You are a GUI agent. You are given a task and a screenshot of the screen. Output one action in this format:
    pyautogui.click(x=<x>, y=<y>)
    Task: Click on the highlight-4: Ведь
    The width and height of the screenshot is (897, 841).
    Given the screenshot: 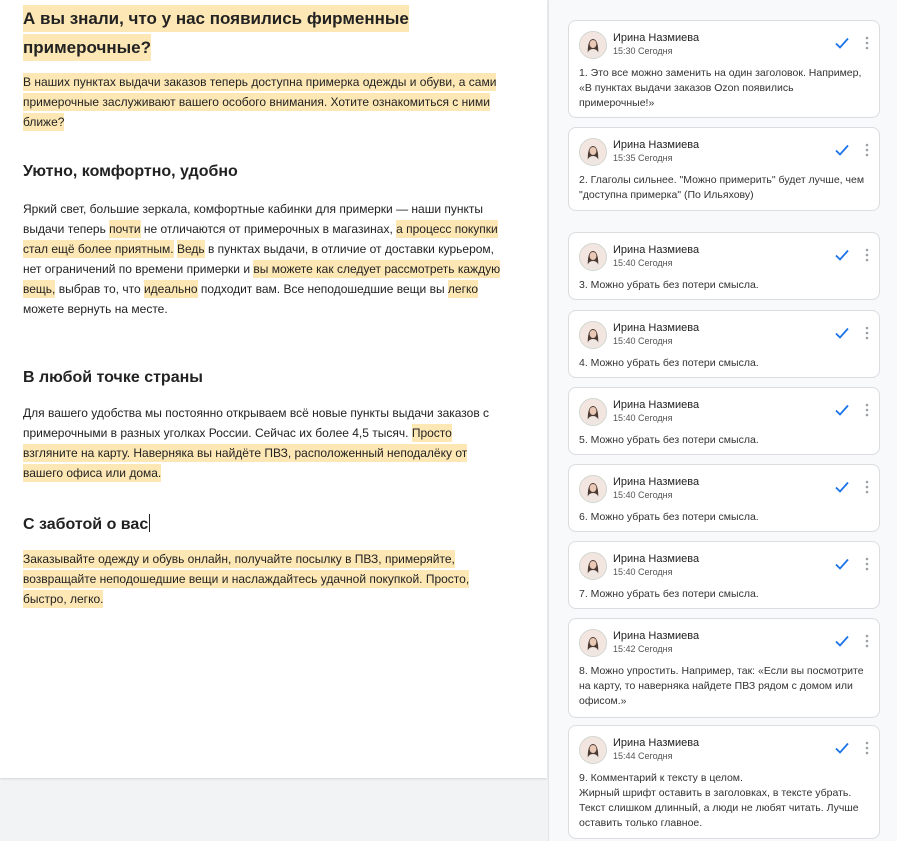 What is the action you would take?
    pyautogui.click(x=190, y=249)
    